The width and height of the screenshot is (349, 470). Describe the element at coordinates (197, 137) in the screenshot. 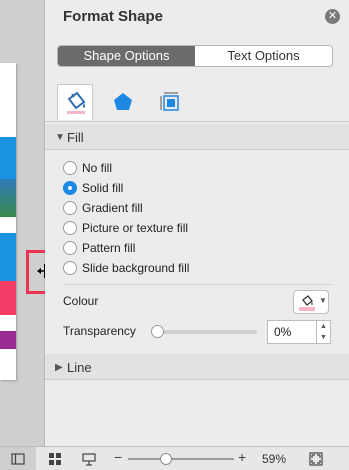

I see `fill-section-header: ▼ Fill` at that location.